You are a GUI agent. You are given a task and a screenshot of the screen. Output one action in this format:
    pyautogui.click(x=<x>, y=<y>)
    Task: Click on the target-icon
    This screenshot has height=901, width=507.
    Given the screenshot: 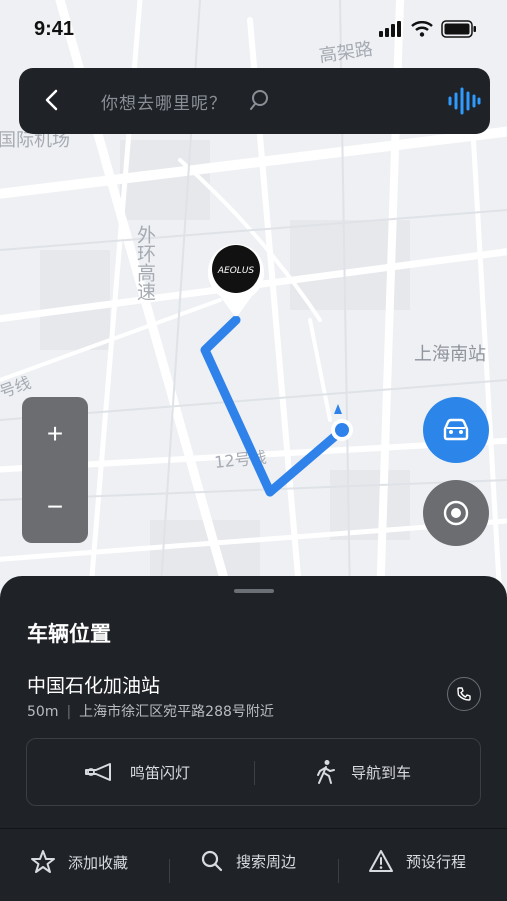 What is the action you would take?
    pyautogui.click(x=456, y=513)
    